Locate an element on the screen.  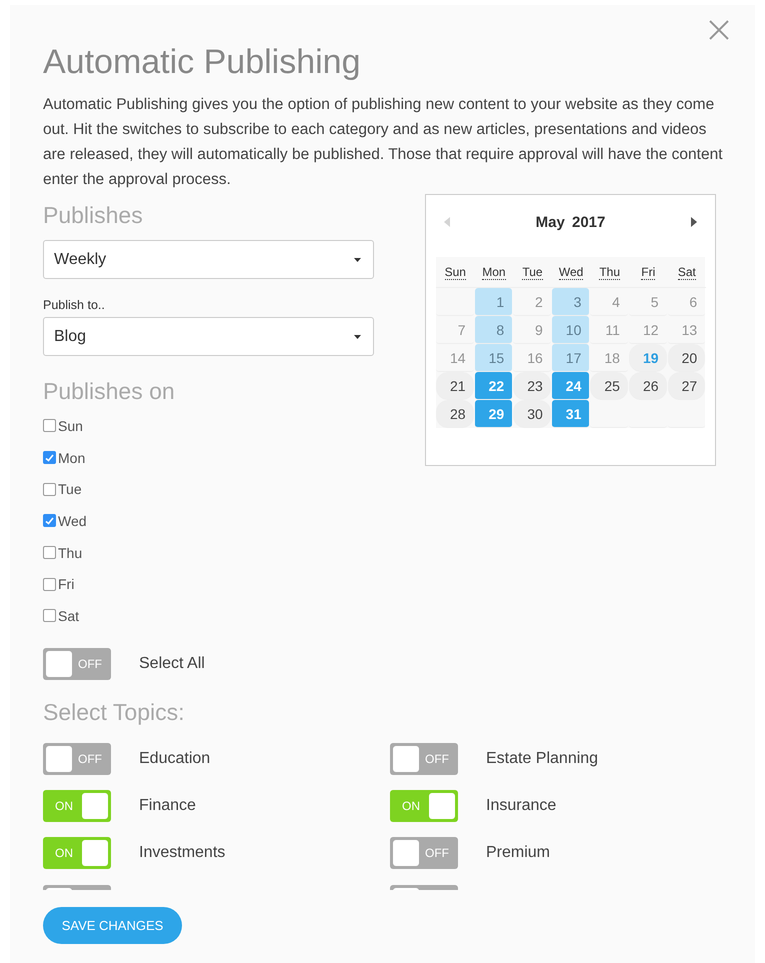
calendar-day: 20 is located at coordinates (687, 358).